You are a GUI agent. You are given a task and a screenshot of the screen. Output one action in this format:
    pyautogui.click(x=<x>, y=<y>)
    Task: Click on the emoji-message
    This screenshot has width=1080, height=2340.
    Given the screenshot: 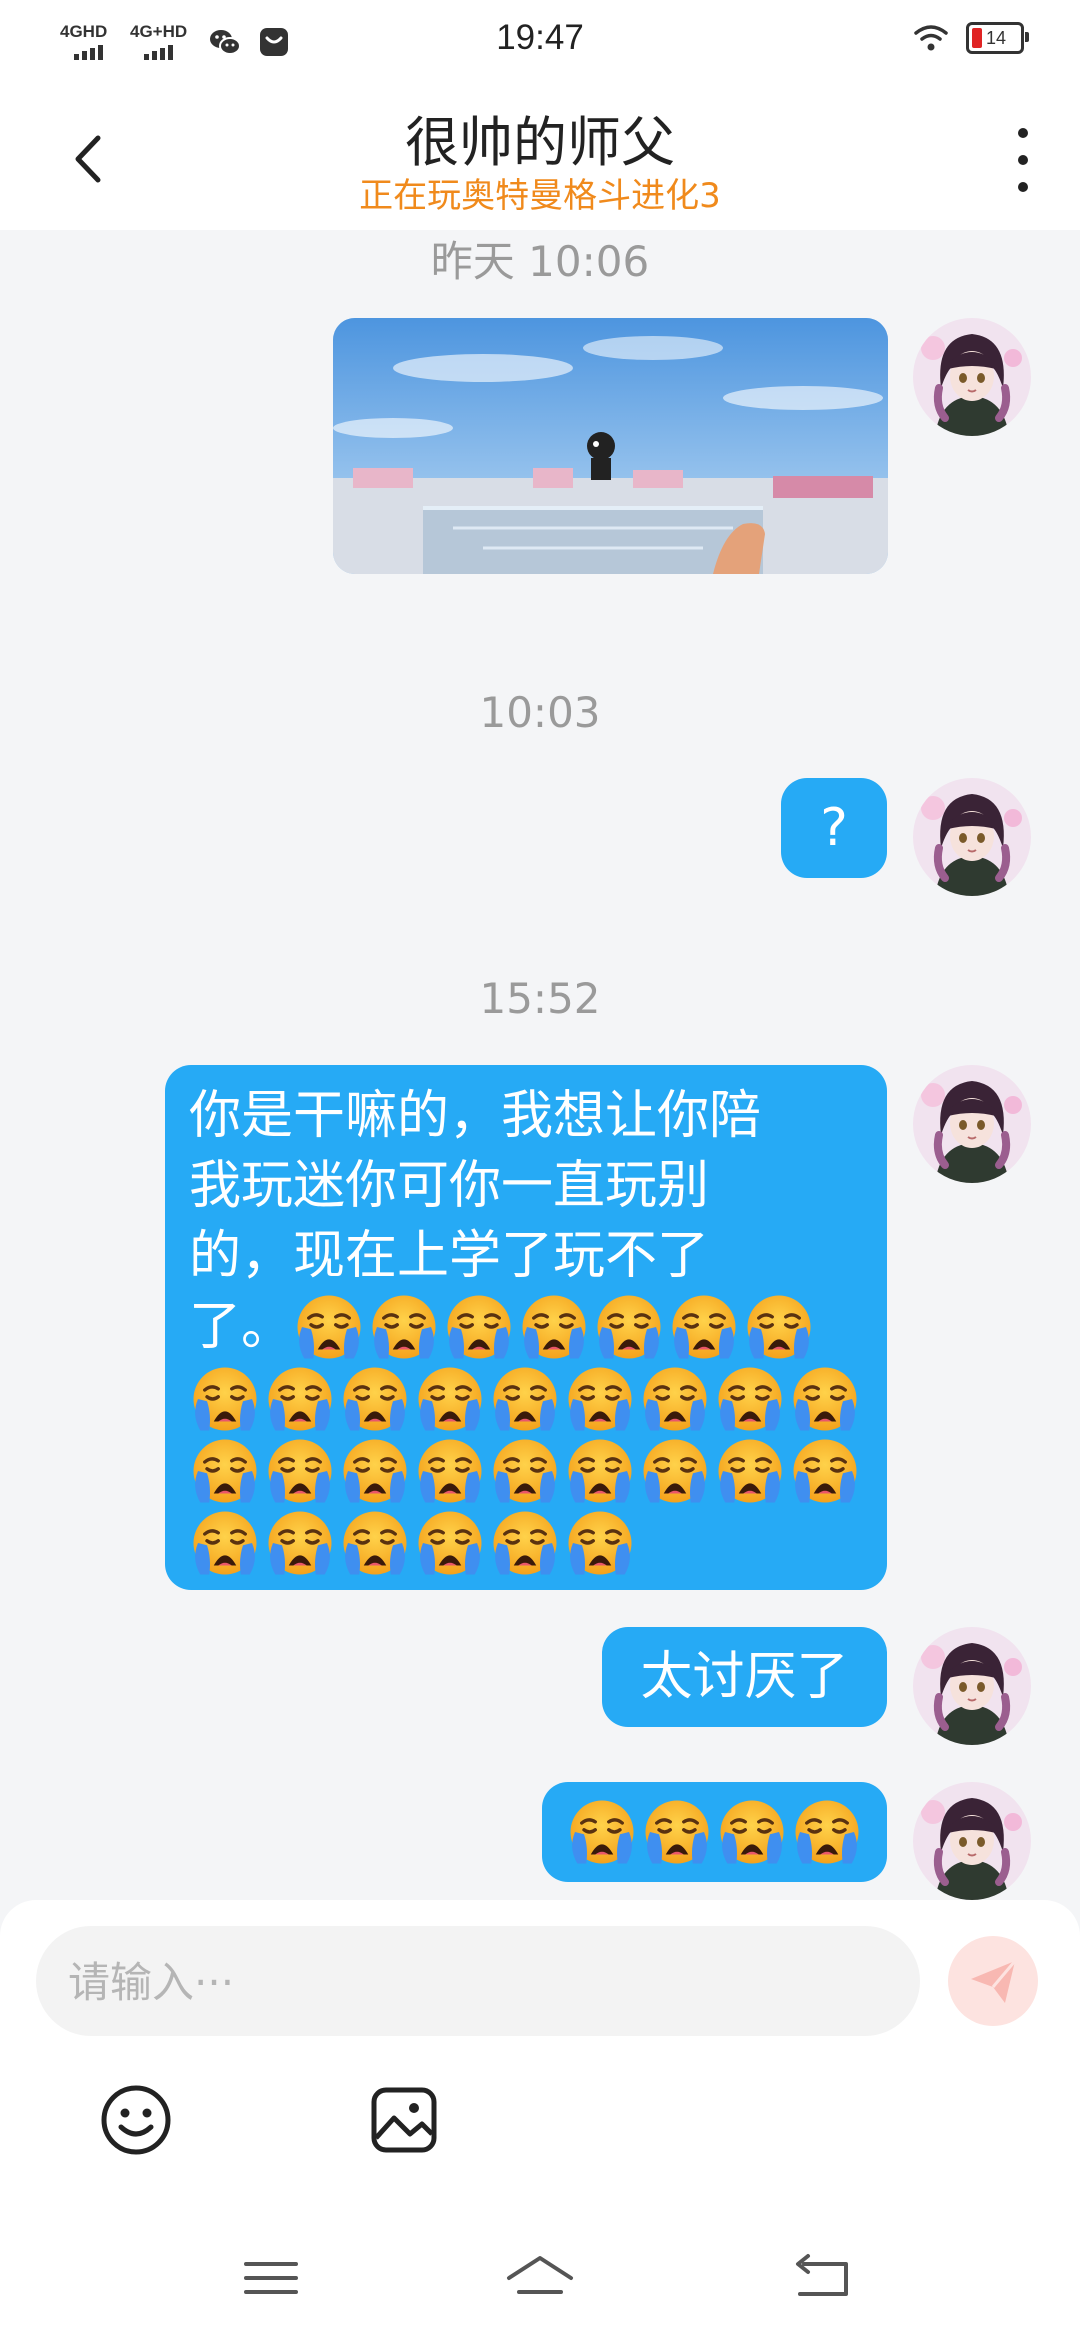 What is the action you would take?
    pyautogui.click(x=714, y=1832)
    